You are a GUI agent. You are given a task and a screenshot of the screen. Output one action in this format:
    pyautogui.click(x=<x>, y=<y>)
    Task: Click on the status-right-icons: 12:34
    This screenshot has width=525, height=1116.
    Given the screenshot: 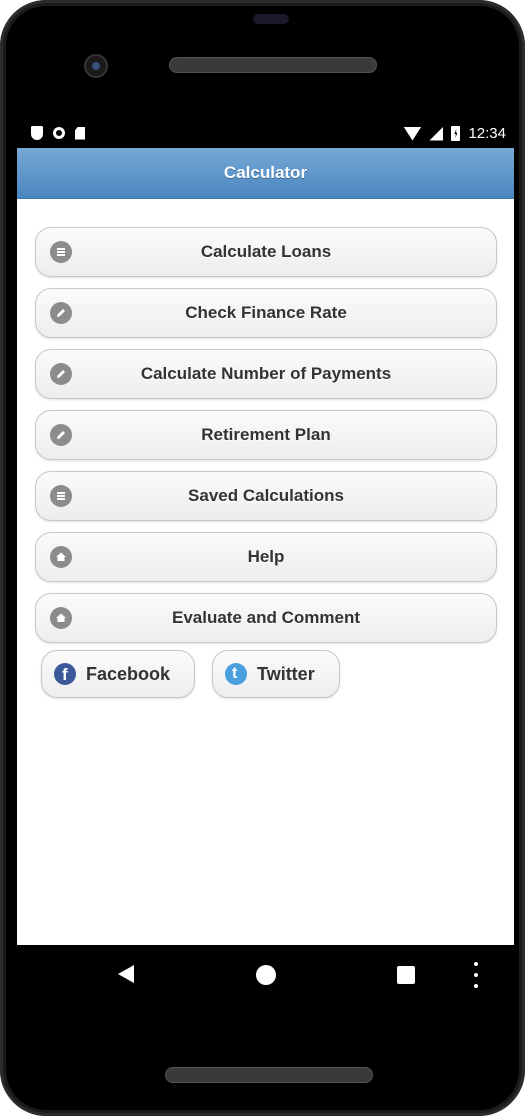 What is the action you would take?
    pyautogui.click(x=454, y=133)
    